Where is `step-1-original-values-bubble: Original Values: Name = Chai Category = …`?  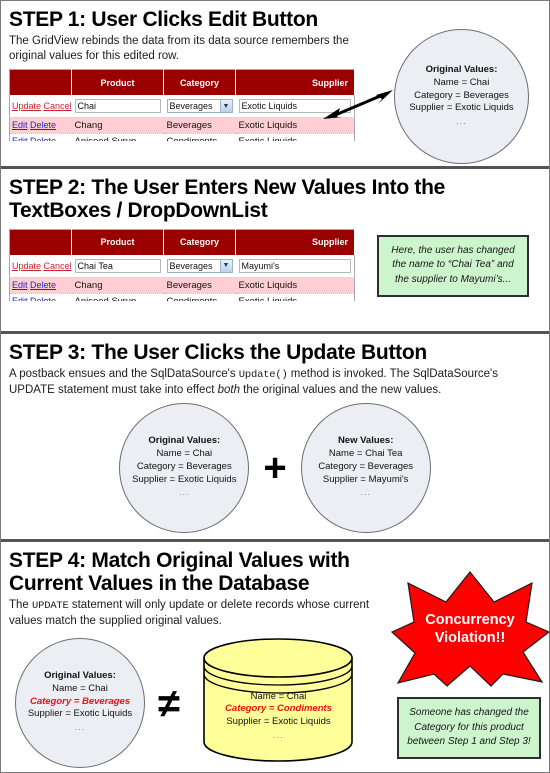
step-1-original-values-bubble: Original Values: Name = Chai Category = … is located at coordinates (461, 96).